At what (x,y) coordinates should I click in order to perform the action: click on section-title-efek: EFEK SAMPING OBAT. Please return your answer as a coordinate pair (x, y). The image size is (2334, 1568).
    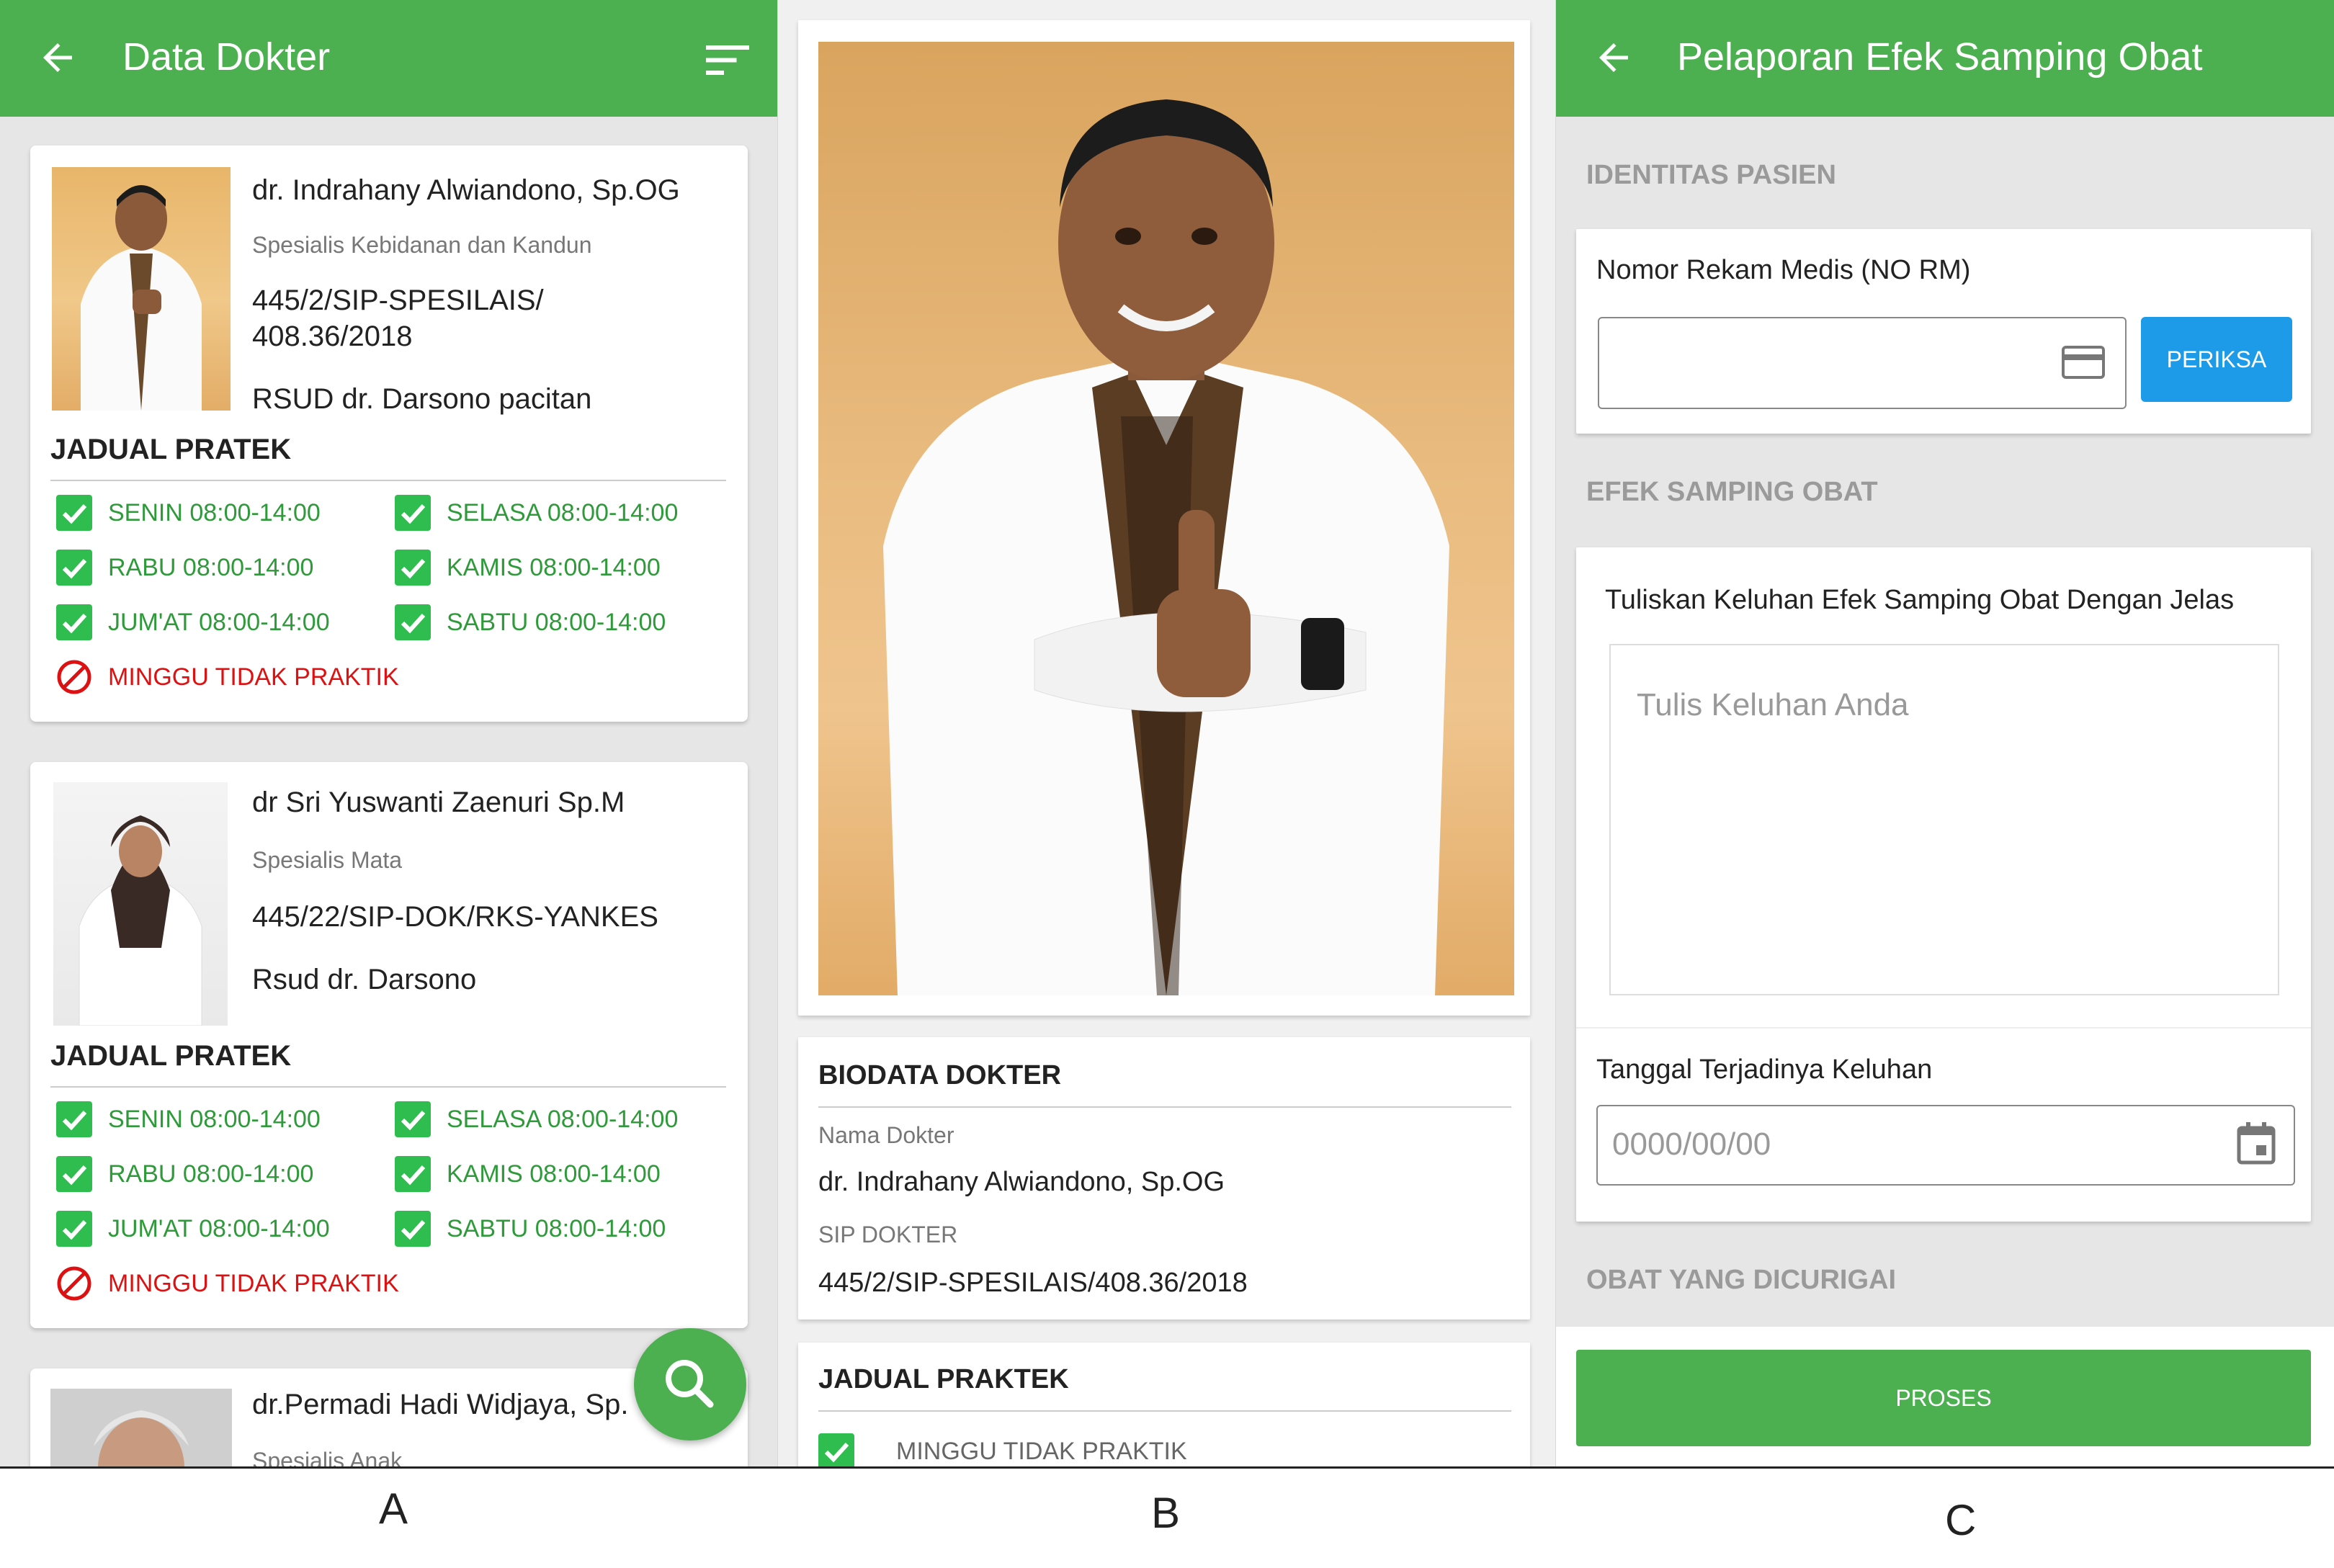
    Looking at the image, I should click on (1732, 492).